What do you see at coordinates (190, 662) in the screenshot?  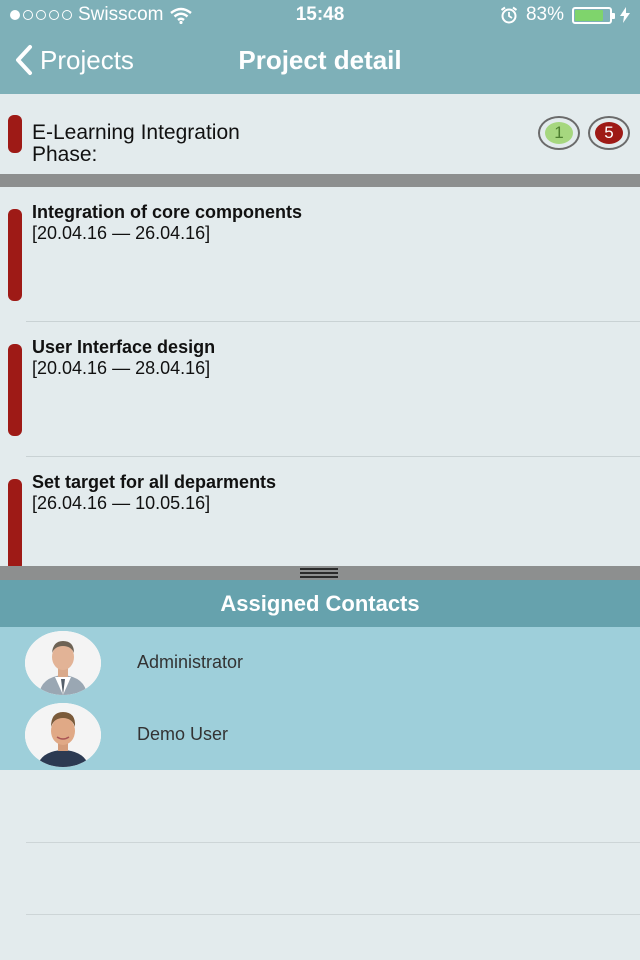 I see `contact-name: Administrator` at bounding box center [190, 662].